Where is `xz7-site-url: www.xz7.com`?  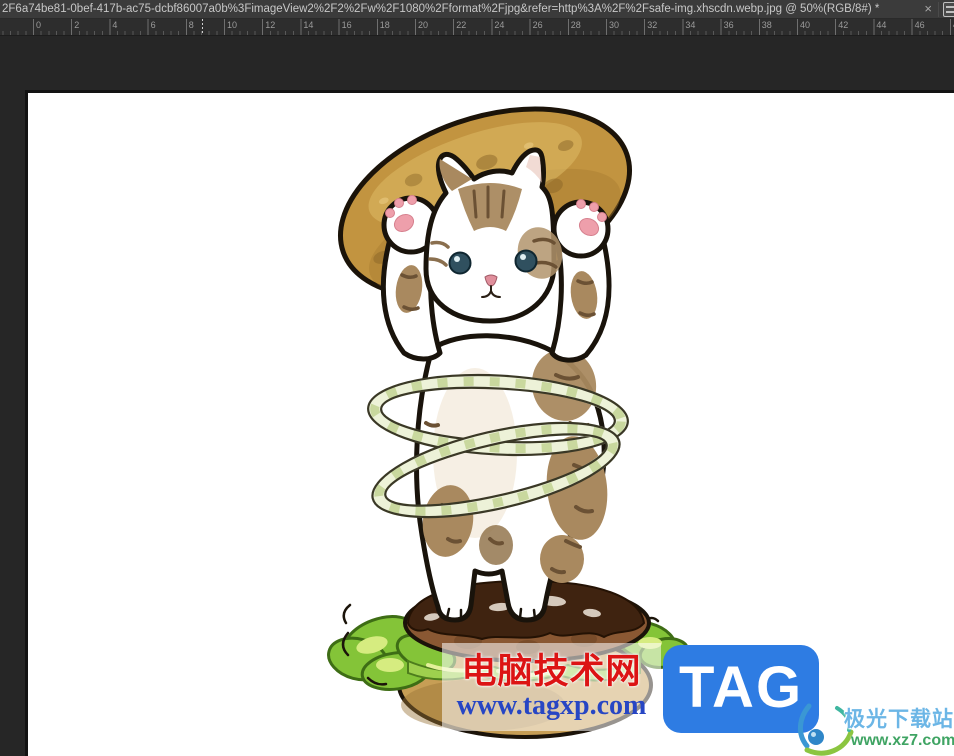
xz7-site-url: www.xz7.com is located at coordinates (902, 740).